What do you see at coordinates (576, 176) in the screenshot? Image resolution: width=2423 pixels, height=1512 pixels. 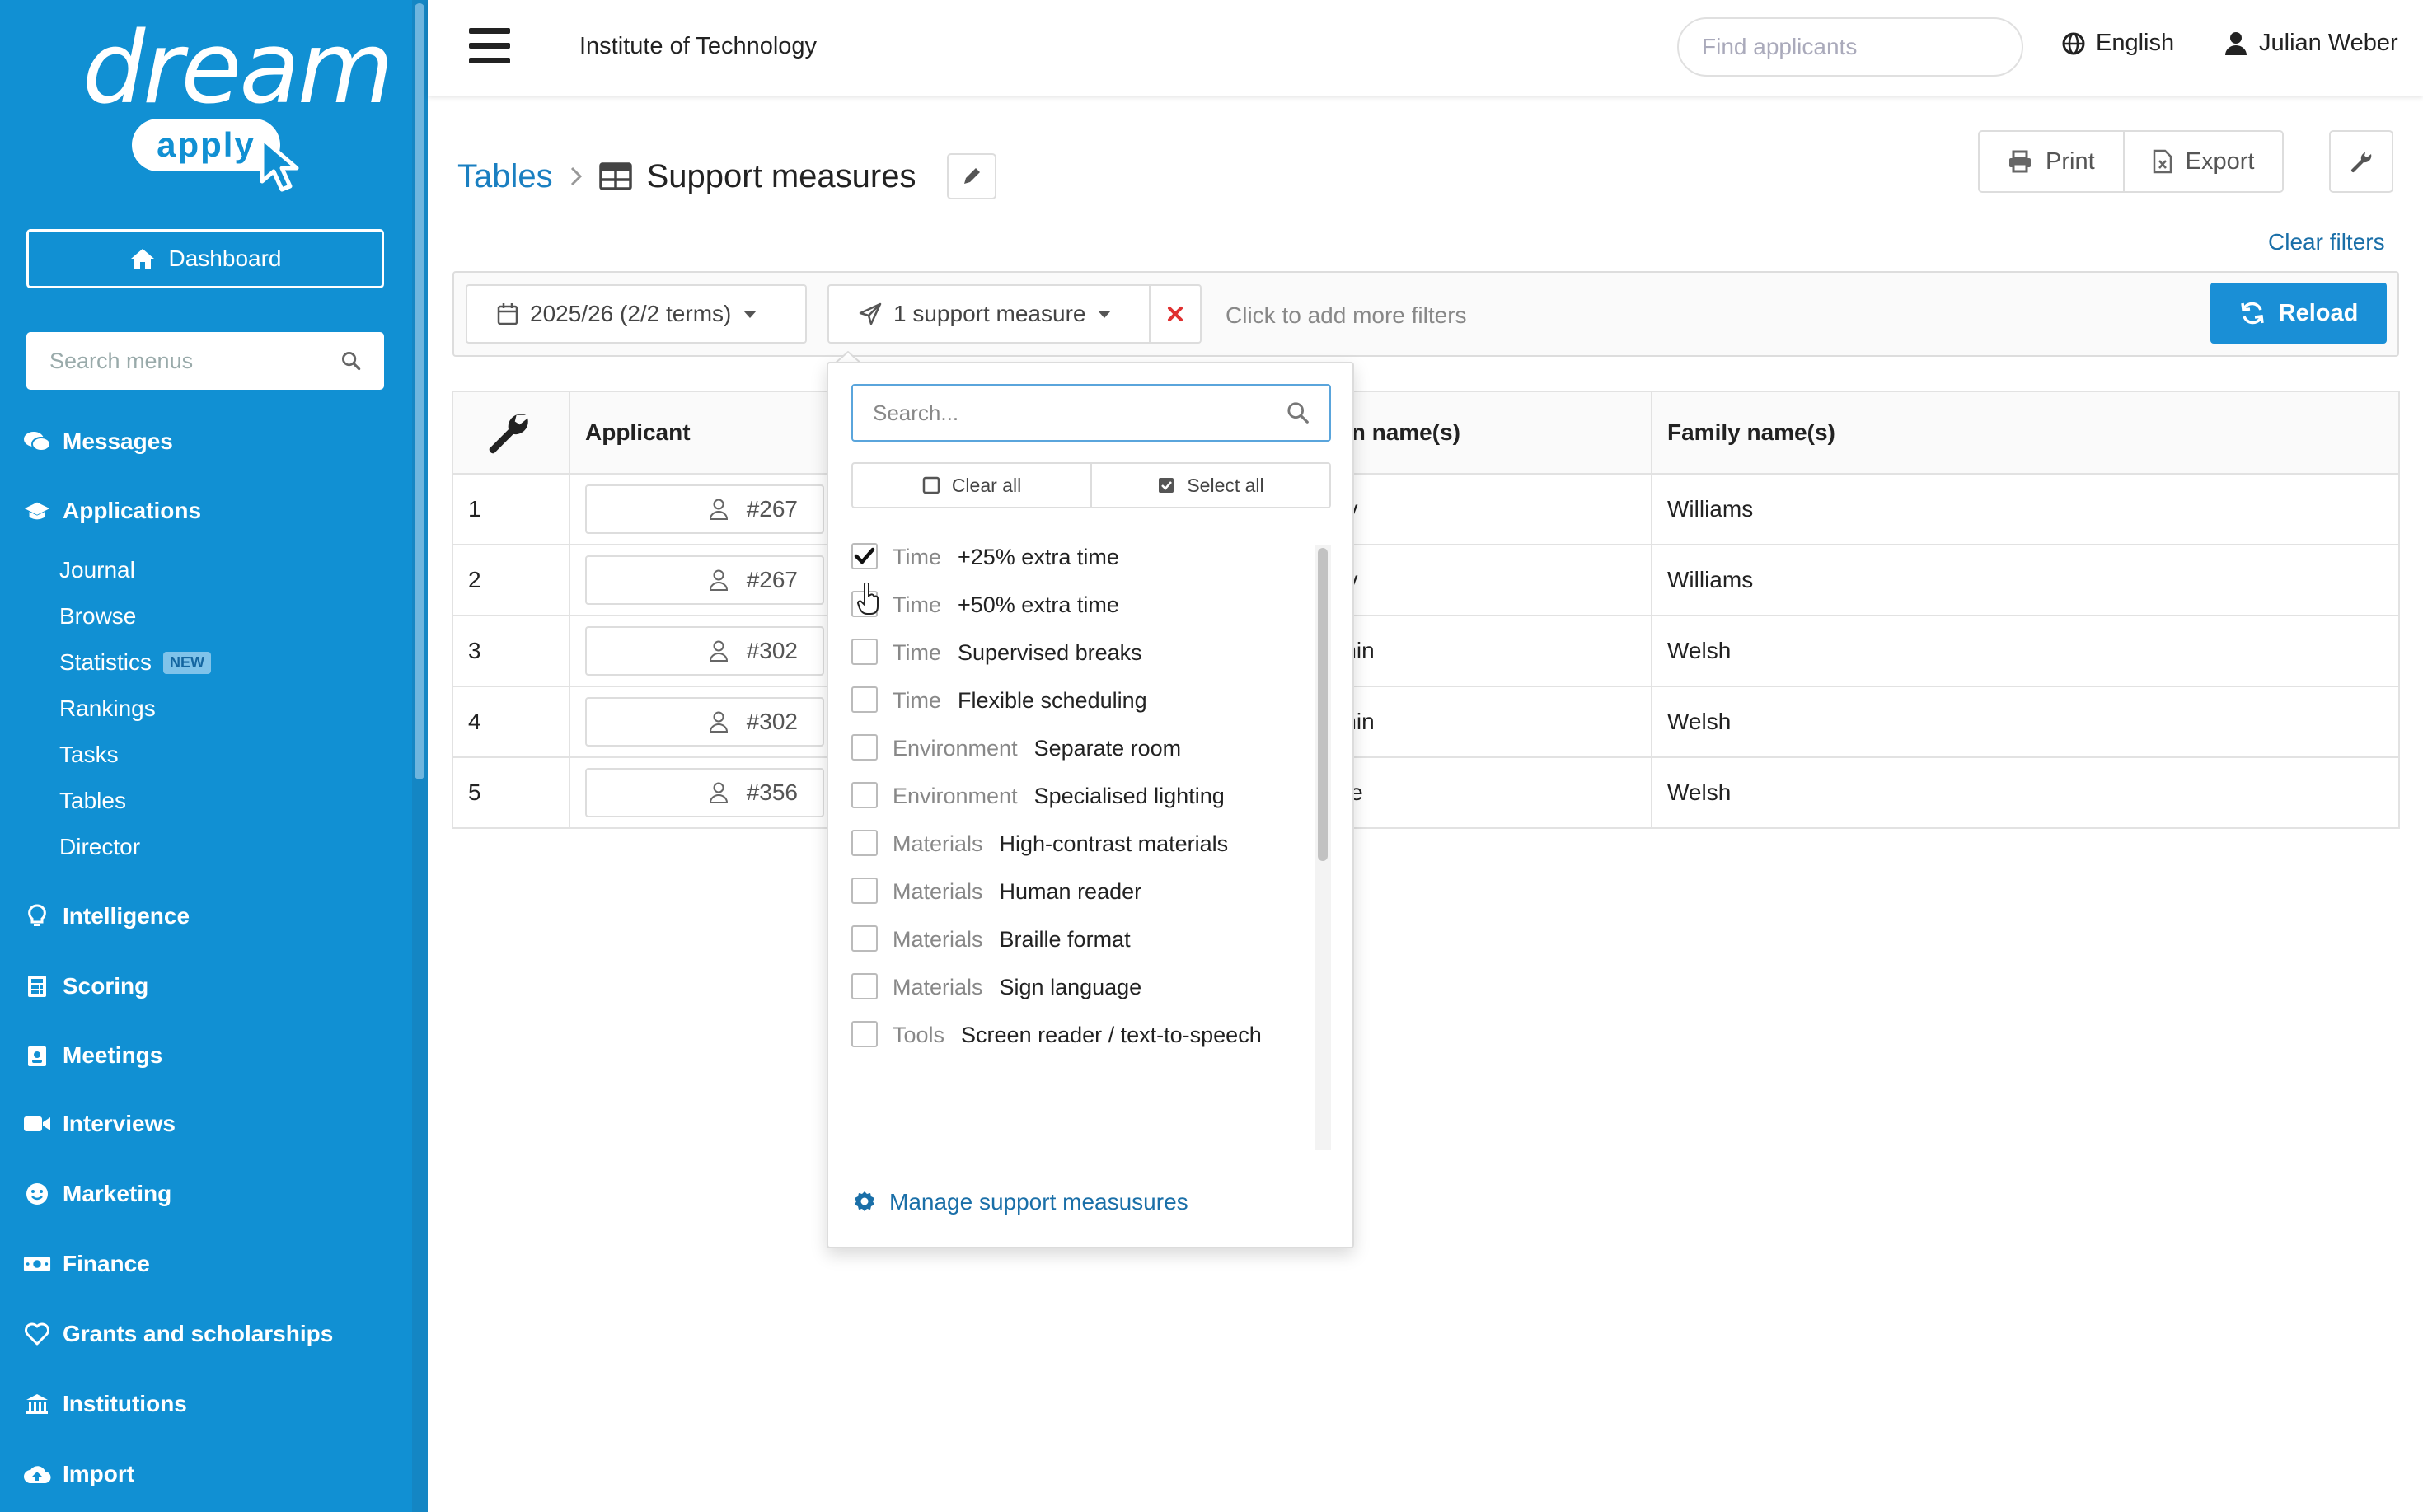 I see `chevron-right-icon` at bounding box center [576, 176].